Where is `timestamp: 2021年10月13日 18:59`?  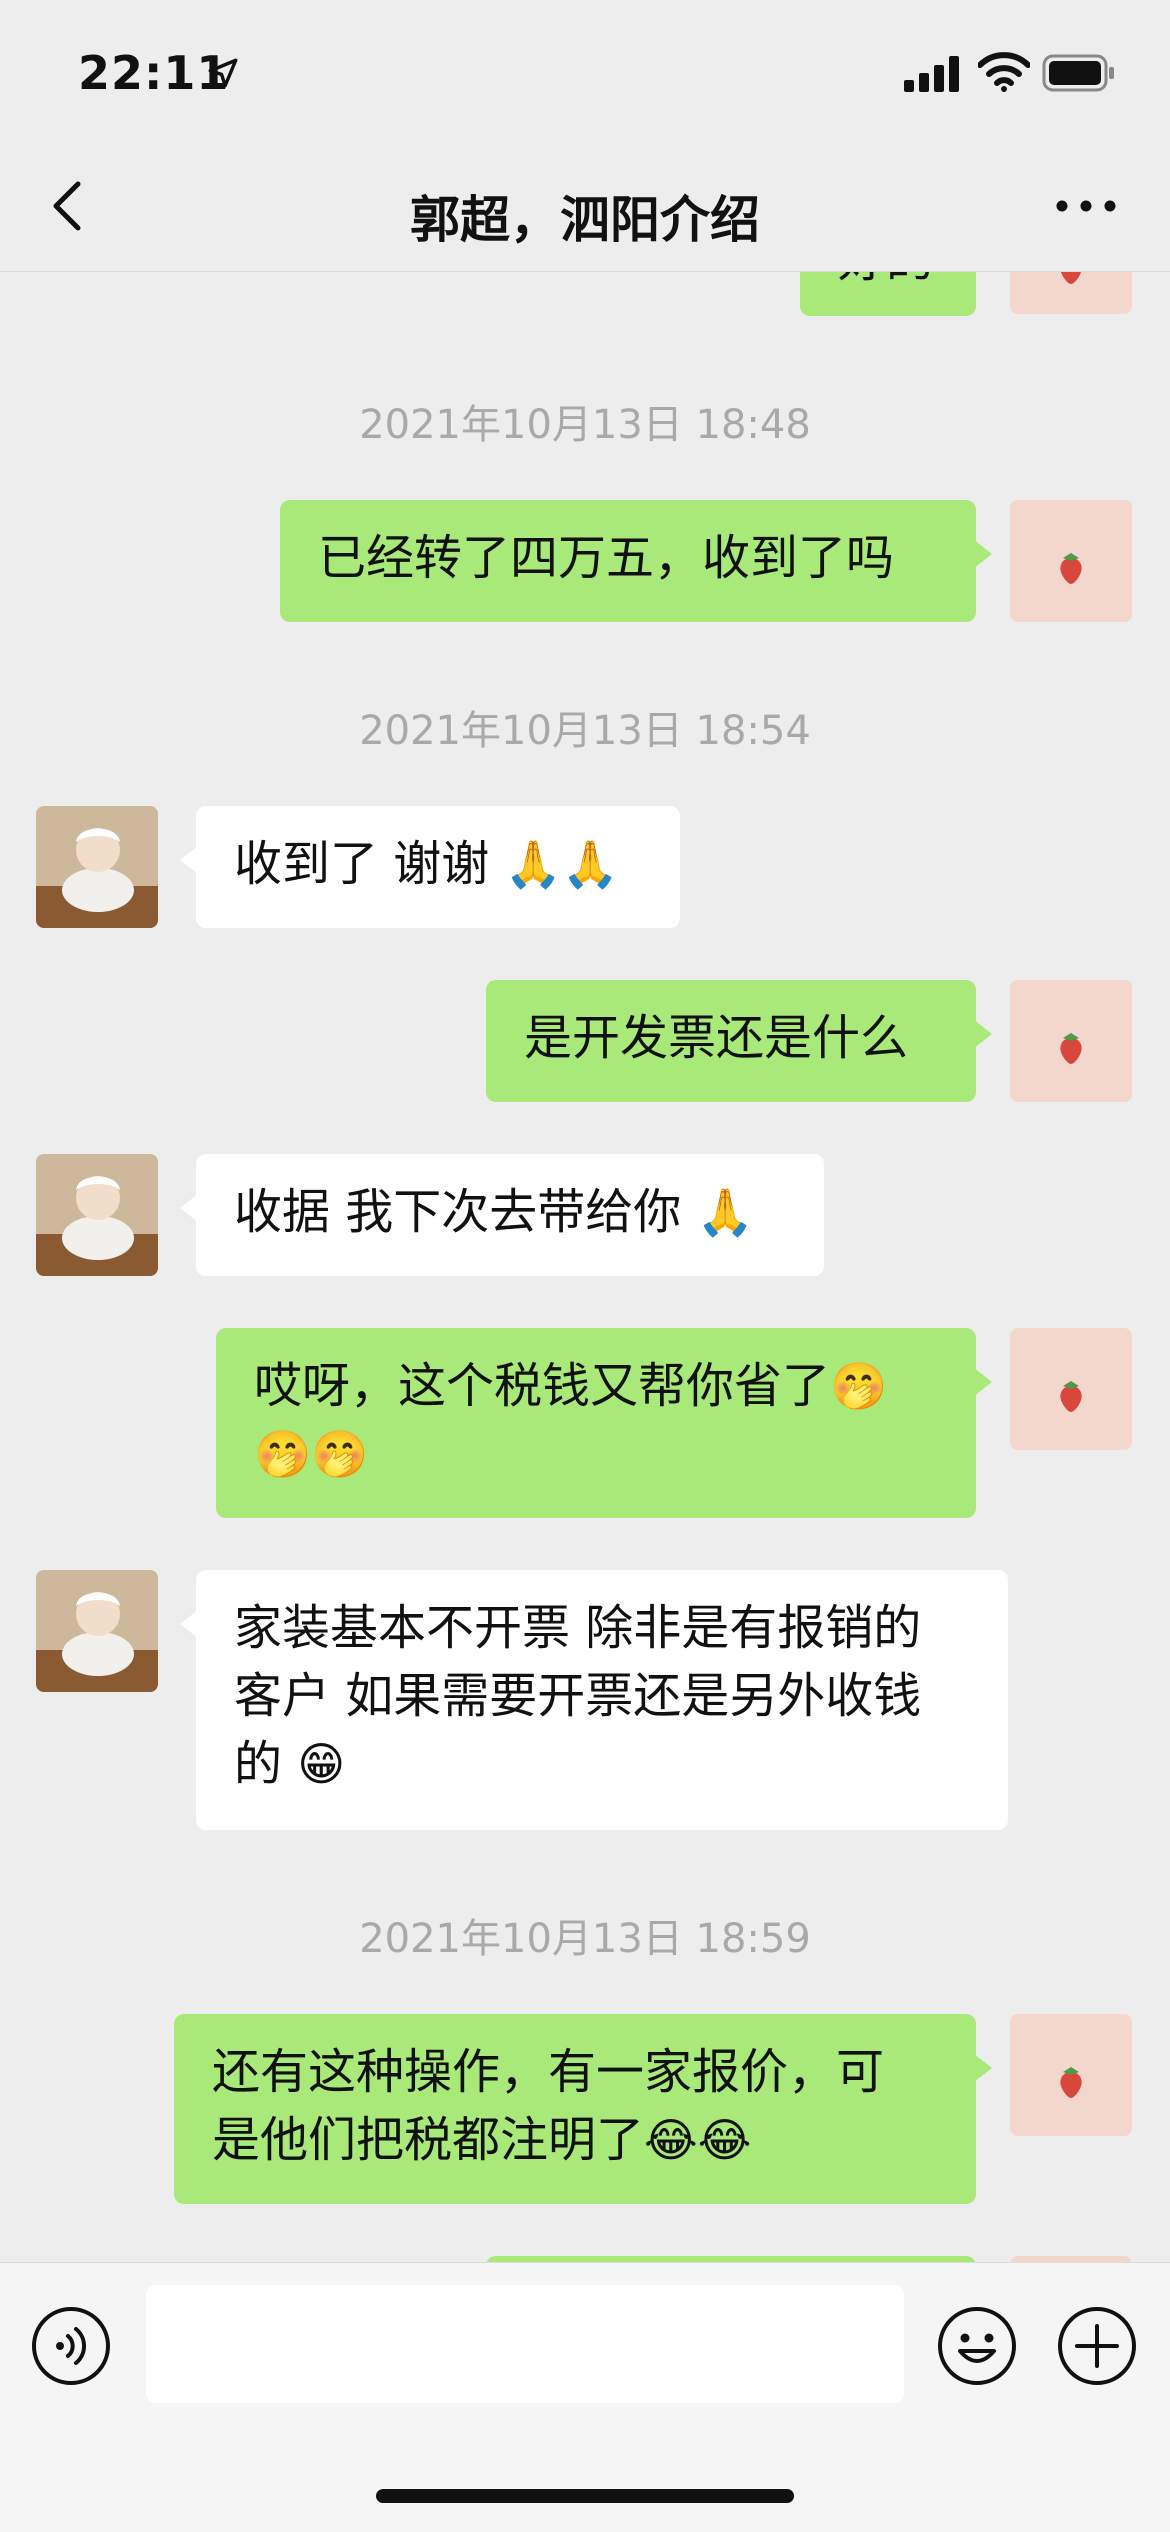 timestamp: 2021年10月13日 18:59 is located at coordinates (585, 1939).